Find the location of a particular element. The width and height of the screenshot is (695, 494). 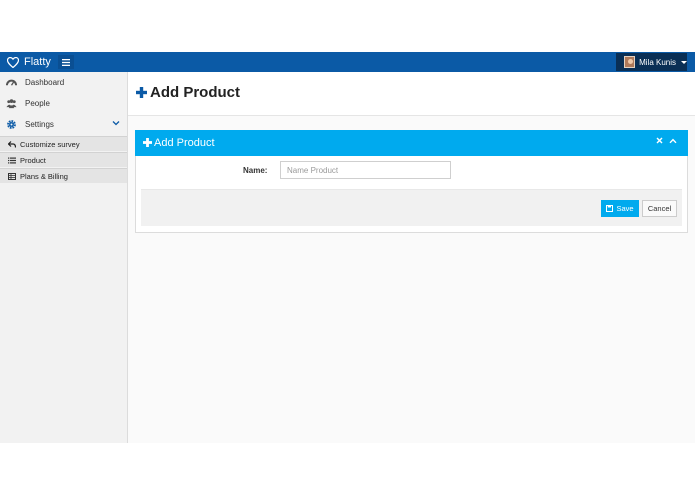

user-menu: Mila Kunis is located at coordinates (651, 62).